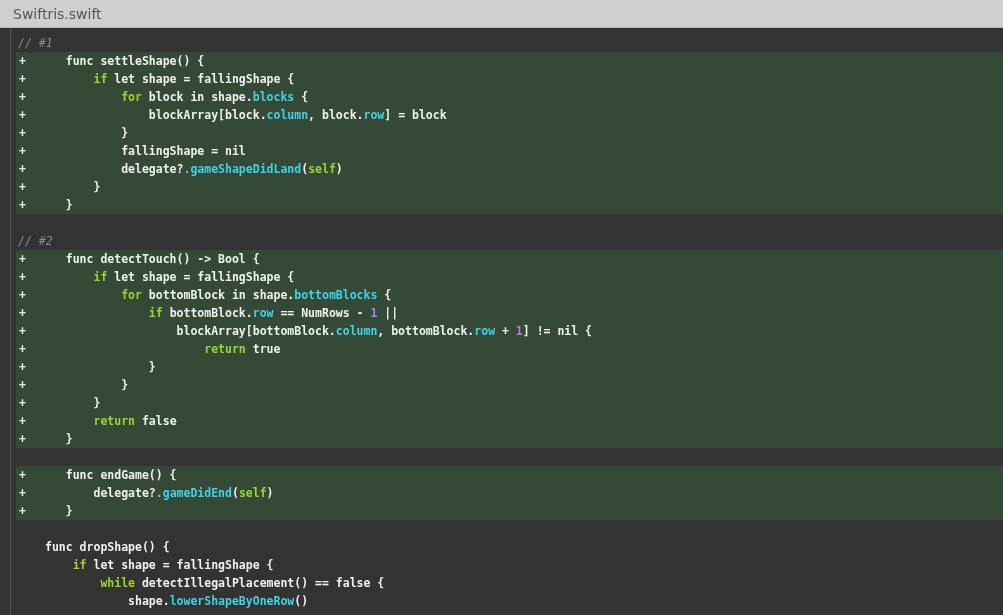  What do you see at coordinates (384, 331) in the screenshot?
I see `code-line: blockArray[bottomBlock.column, bottomBlock.row + 1] != nil {` at bounding box center [384, 331].